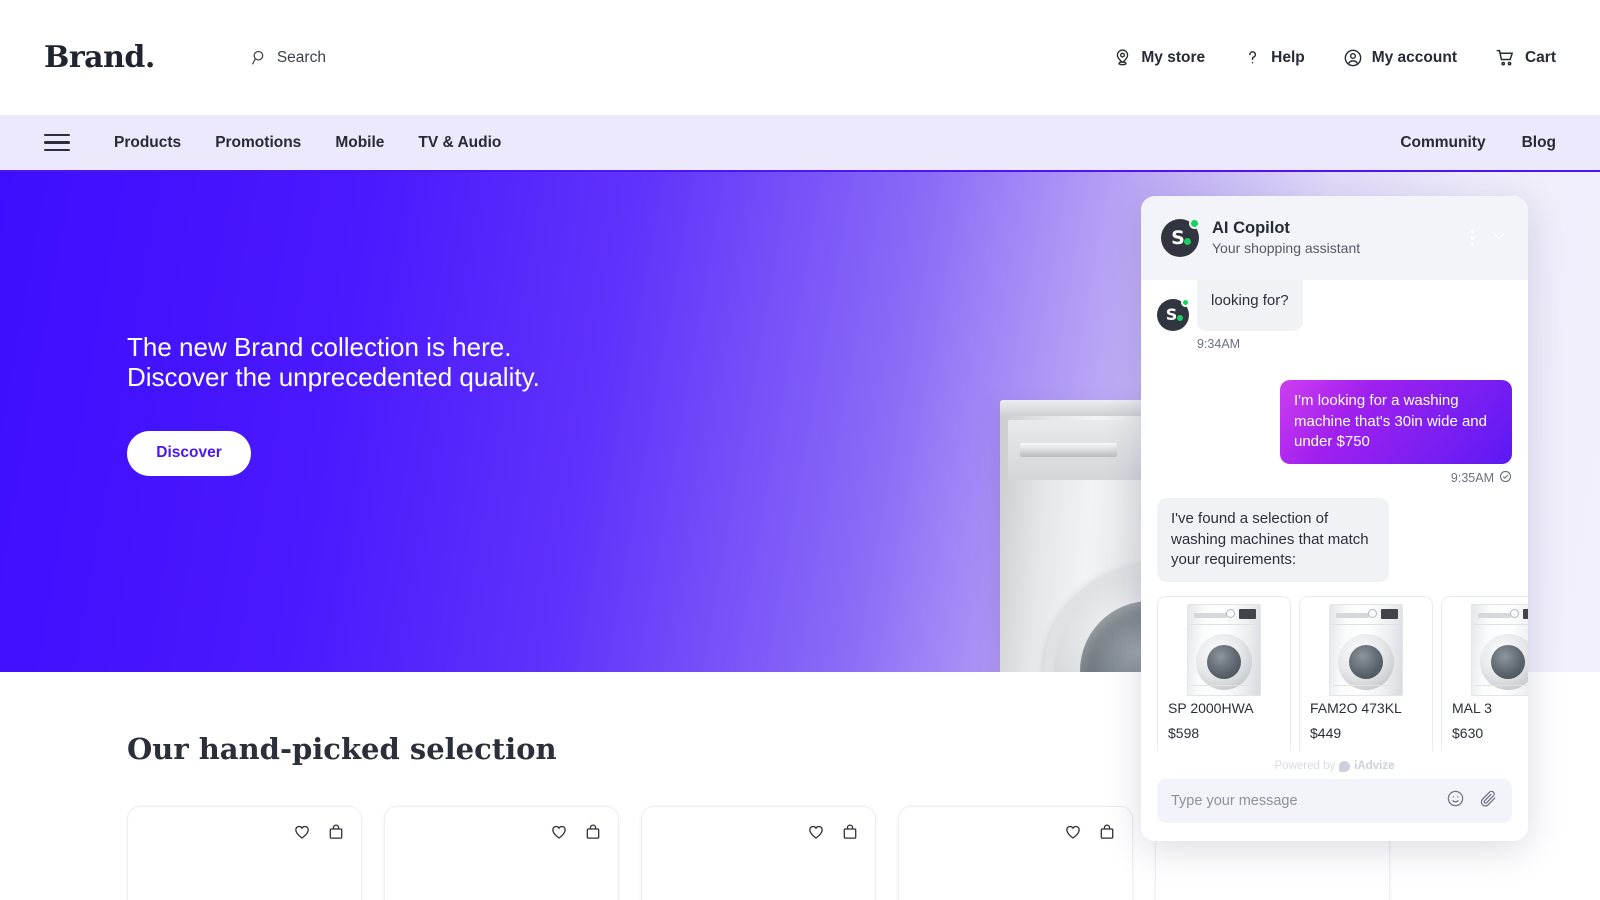  What do you see at coordinates (1472, 478) in the screenshot?
I see `chat-message-timestamp: 9:35AM` at bounding box center [1472, 478].